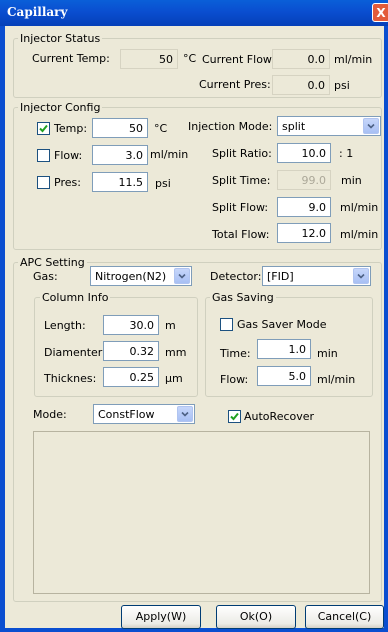 The image size is (388, 632). What do you see at coordinates (230, 126) in the screenshot?
I see `injection-mode-label: Injection Mode:` at bounding box center [230, 126].